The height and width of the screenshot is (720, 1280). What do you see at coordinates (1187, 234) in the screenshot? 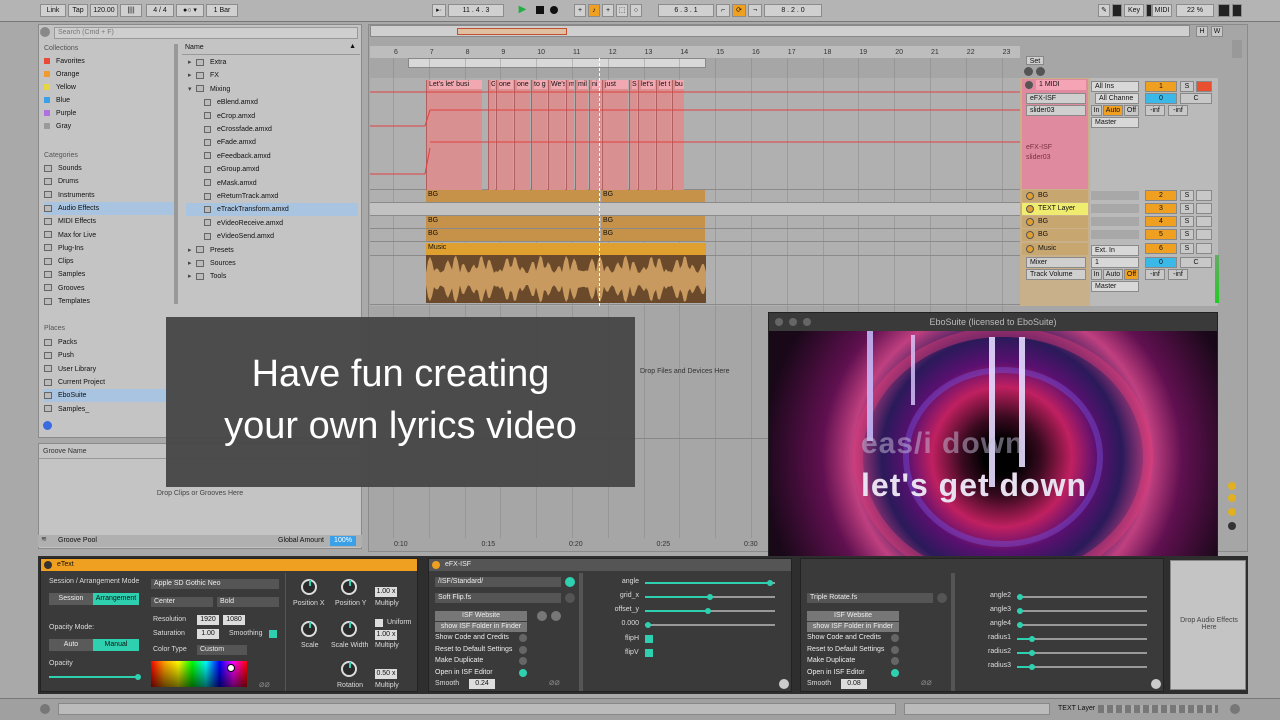
I see `track-solo: S` at bounding box center [1187, 234].